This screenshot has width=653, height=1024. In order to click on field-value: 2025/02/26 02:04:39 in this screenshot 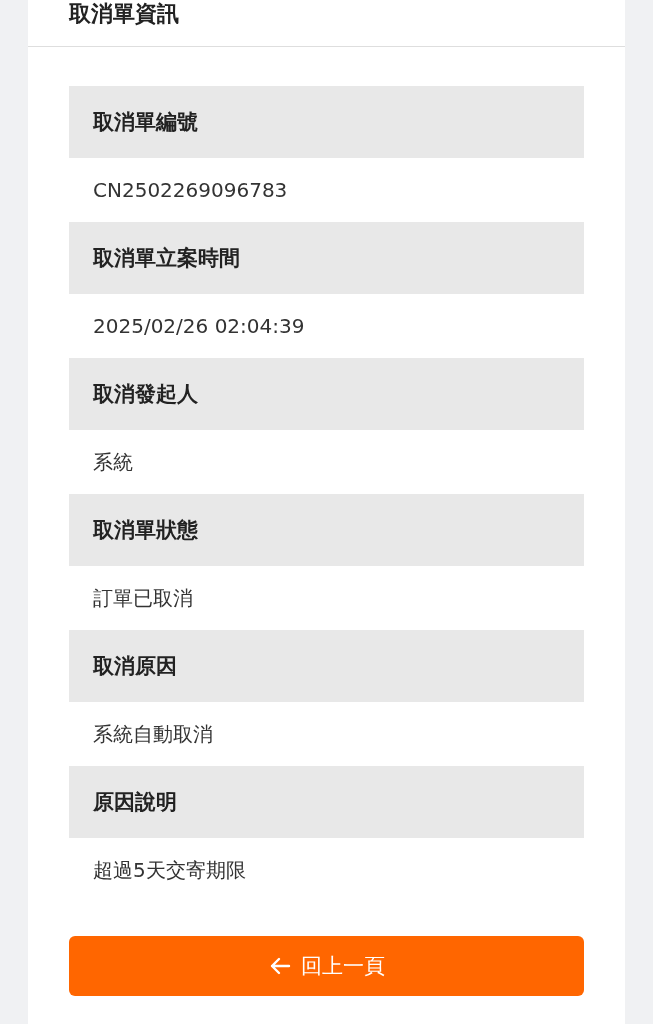, I will do `click(199, 326)`.